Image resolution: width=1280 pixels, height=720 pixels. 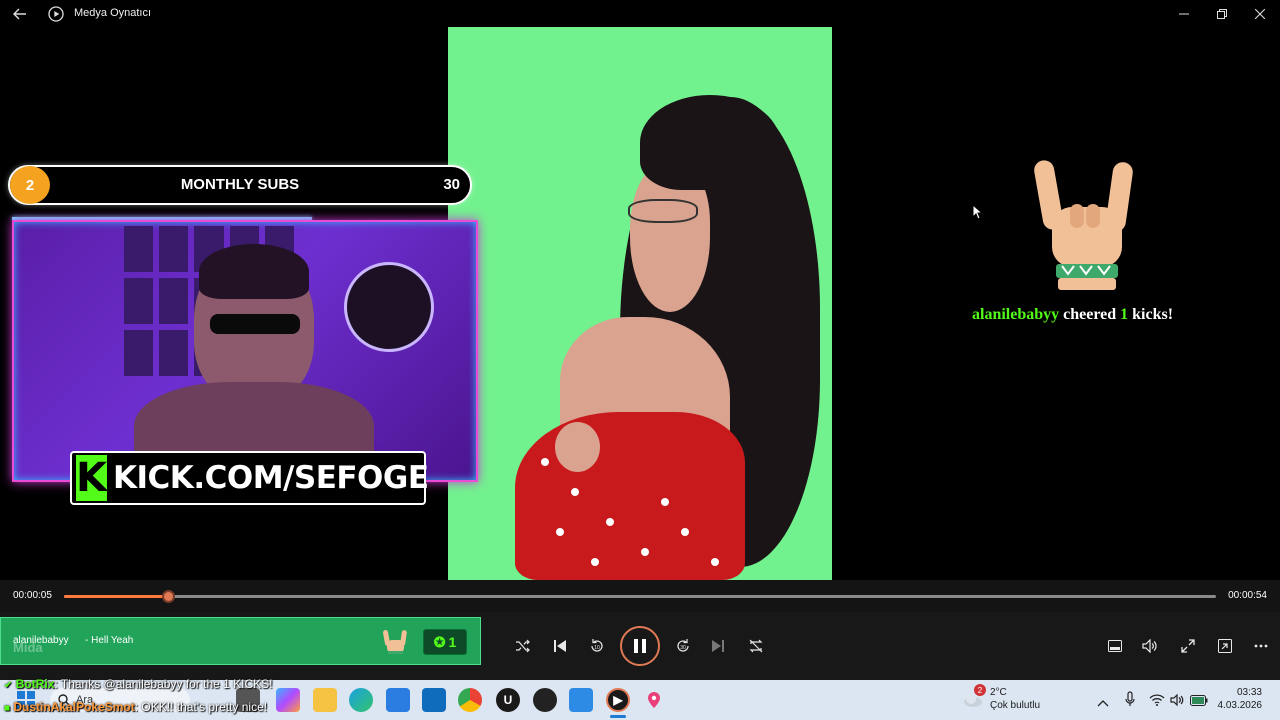 What do you see at coordinates (395, 641) in the screenshot?
I see `rock-hand-emote-icon` at bounding box center [395, 641].